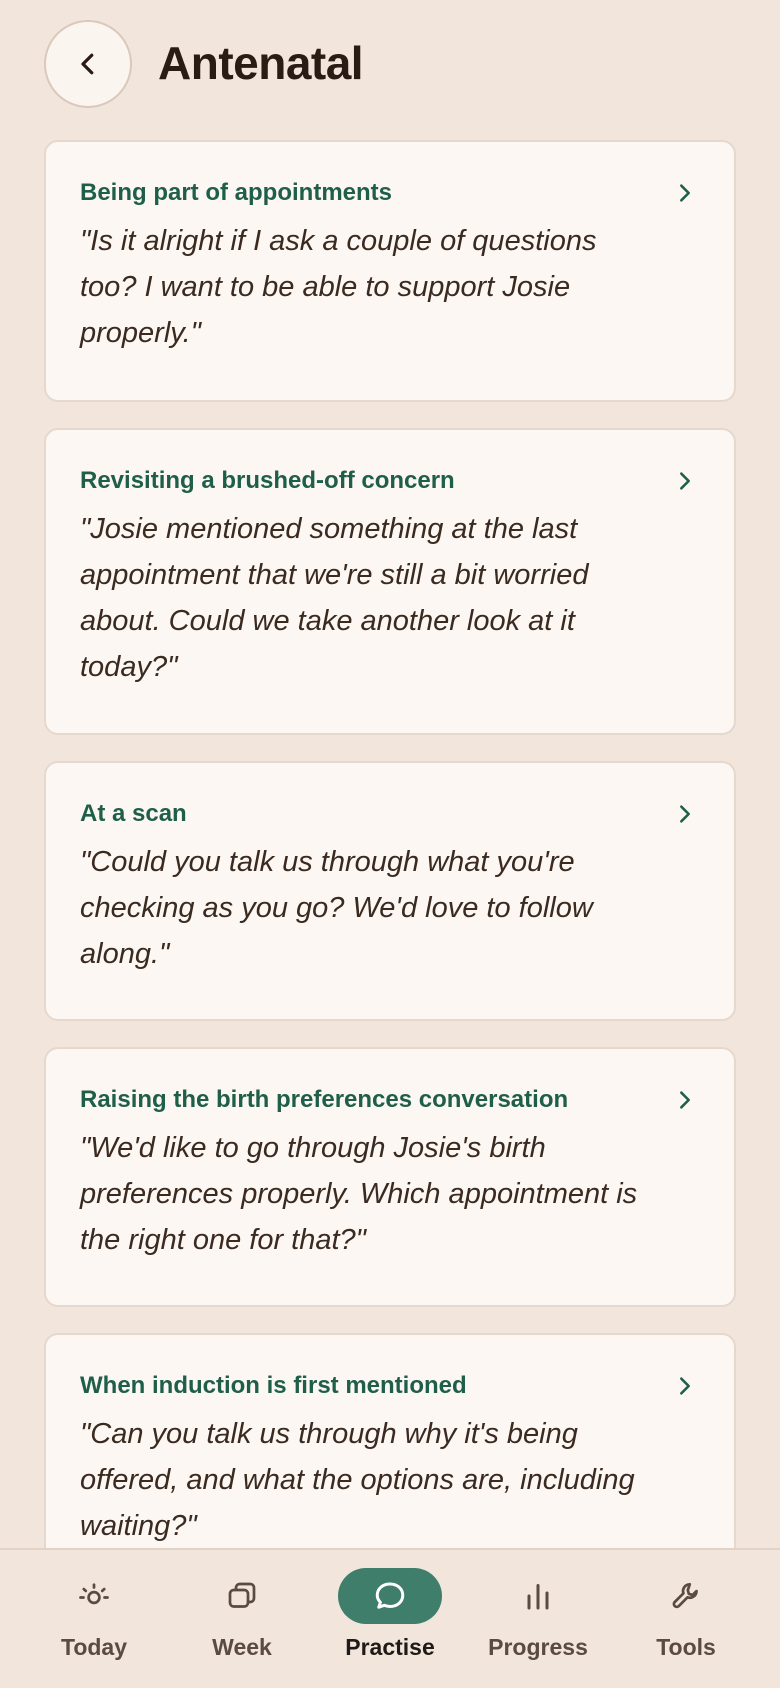 The height and width of the screenshot is (1688, 780). I want to click on tab-label: Practise, so click(390, 1647).